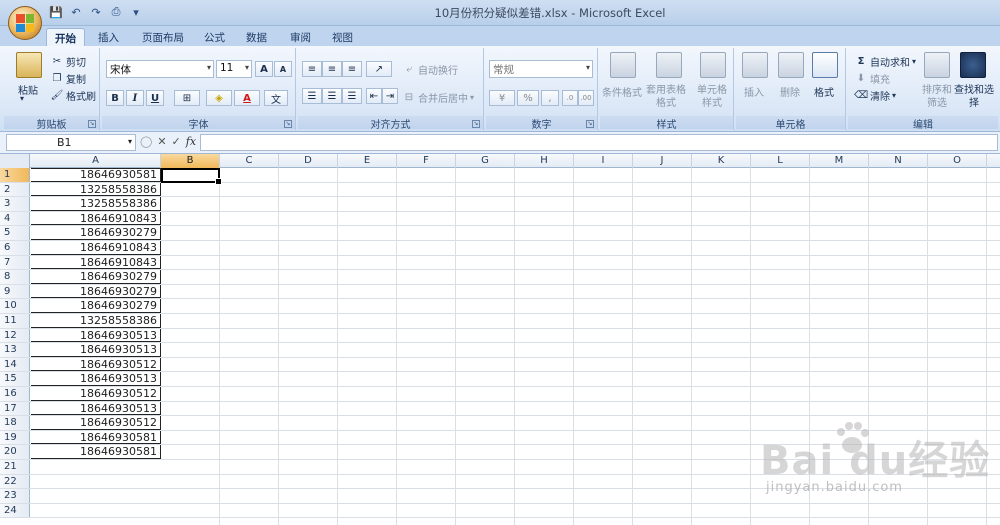  I want to click on paste-icon, so click(29, 65).